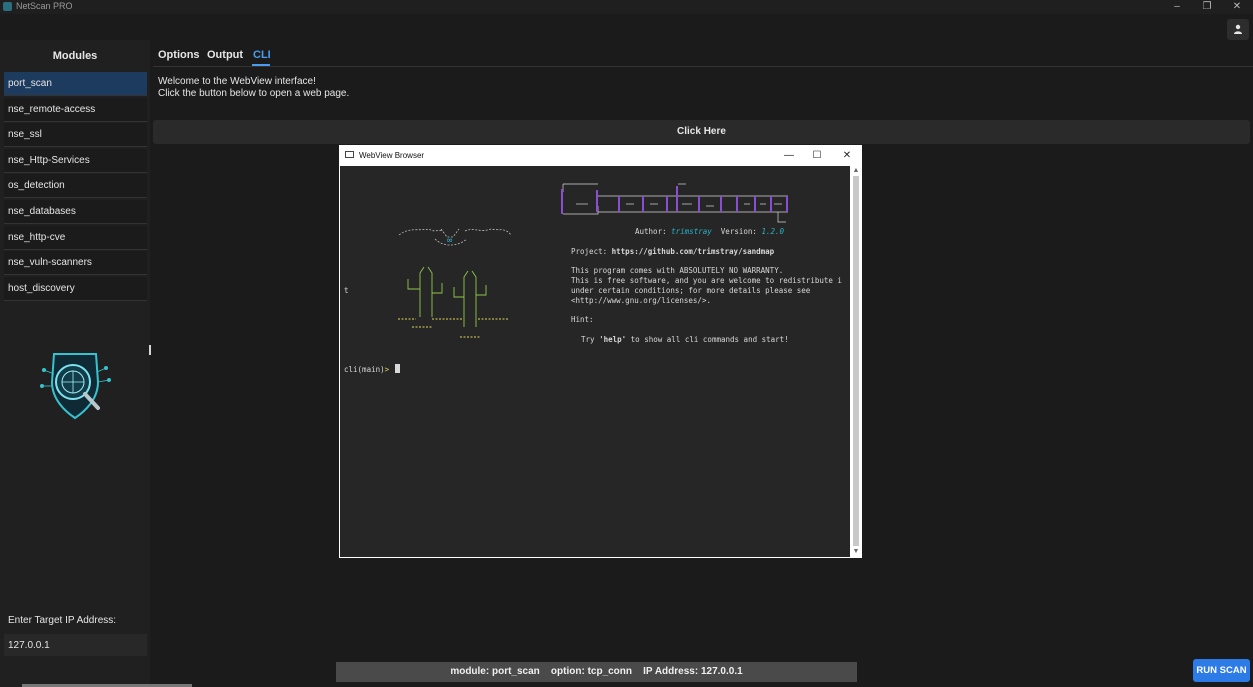 This screenshot has height=687, width=1253. I want to click on status-option-label: option:, so click(567, 671).